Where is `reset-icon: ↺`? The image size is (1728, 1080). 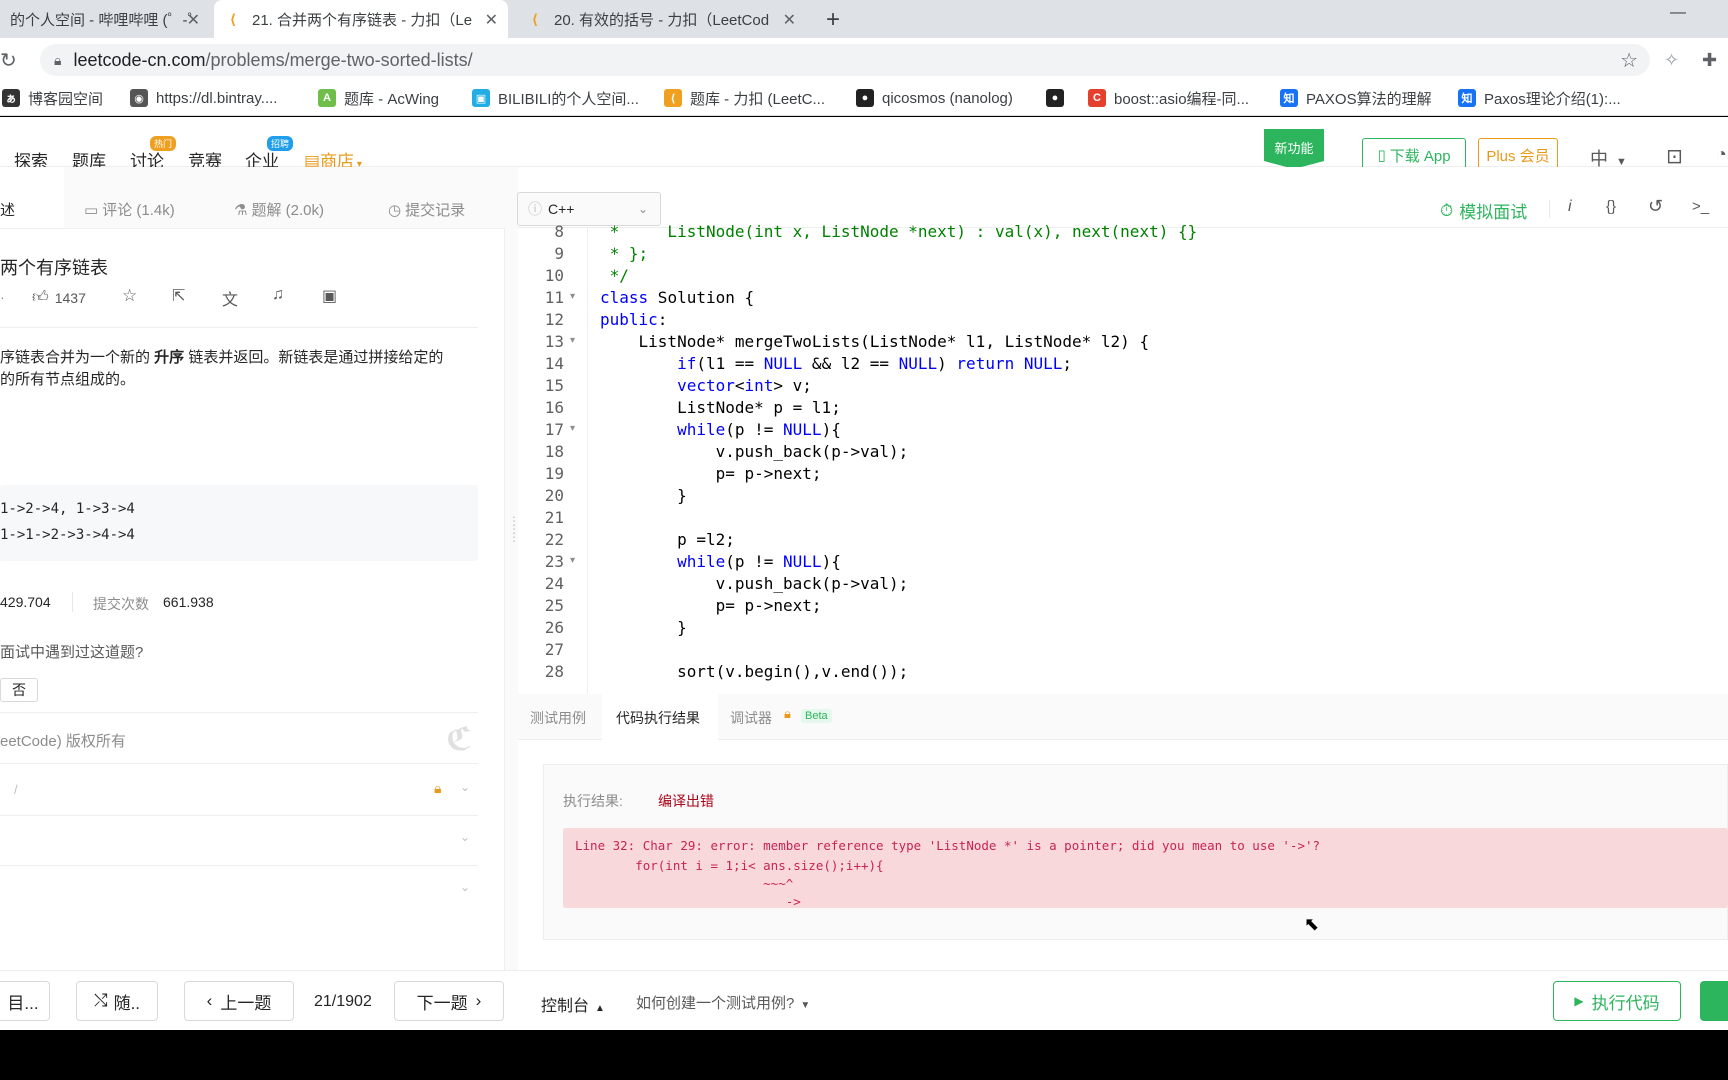
reset-icon: ↺ is located at coordinates (1655, 206).